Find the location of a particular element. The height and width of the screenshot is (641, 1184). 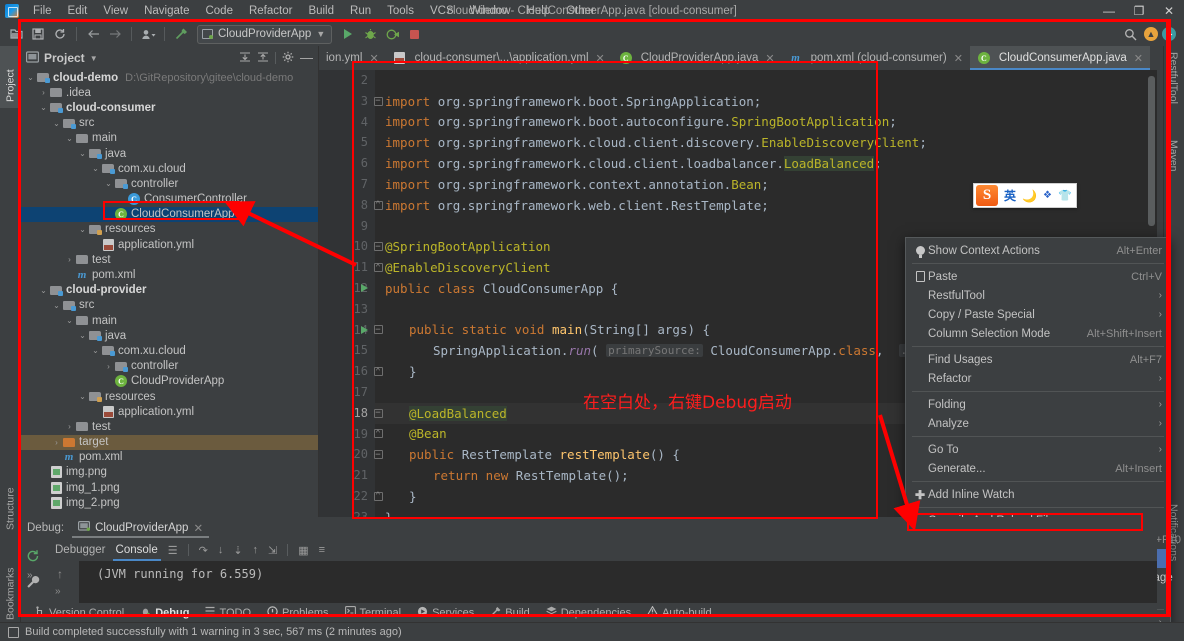

collapse-all-icon is located at coordinates (263, 58).